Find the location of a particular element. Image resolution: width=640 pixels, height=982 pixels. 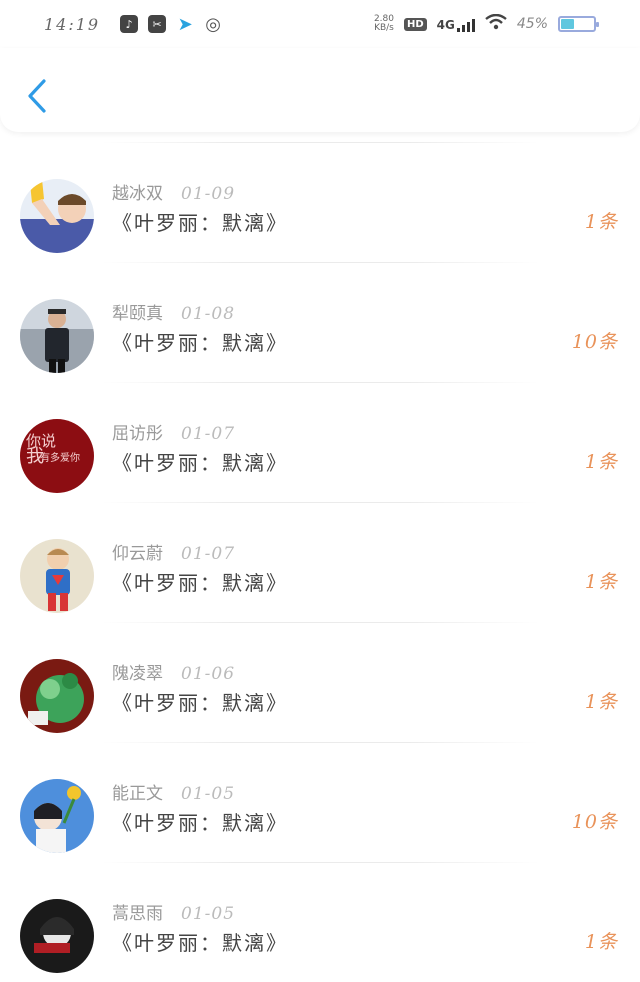

hd-badge: HD is located at coordinates (415, 24).